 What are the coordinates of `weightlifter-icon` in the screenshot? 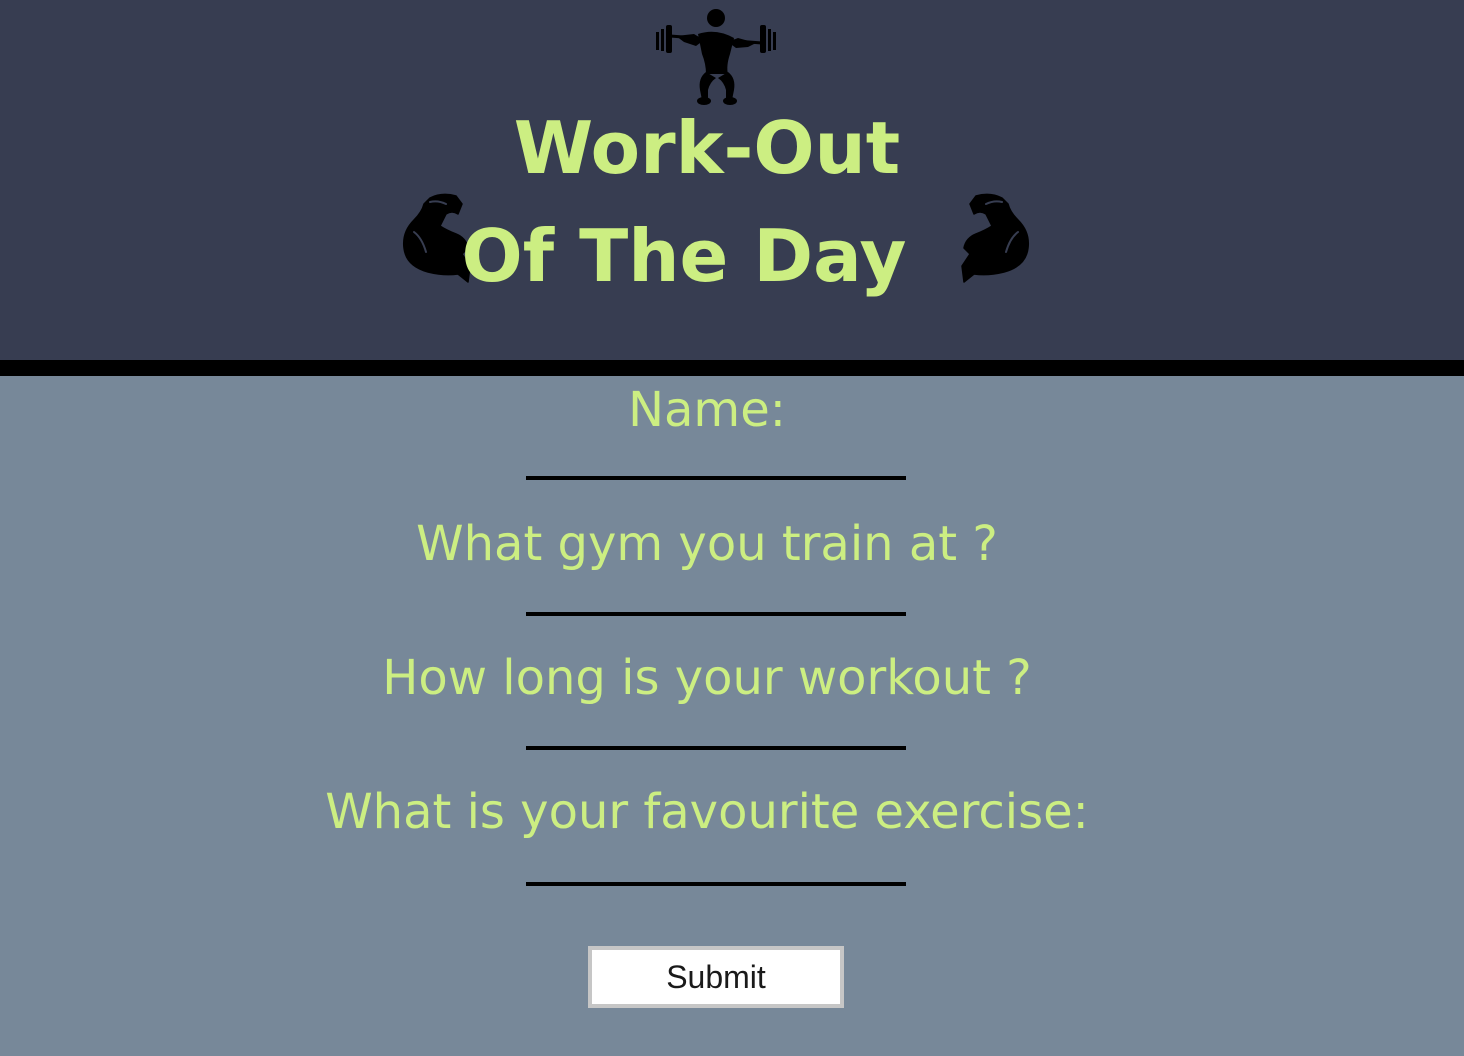 It's located at (716, 57).